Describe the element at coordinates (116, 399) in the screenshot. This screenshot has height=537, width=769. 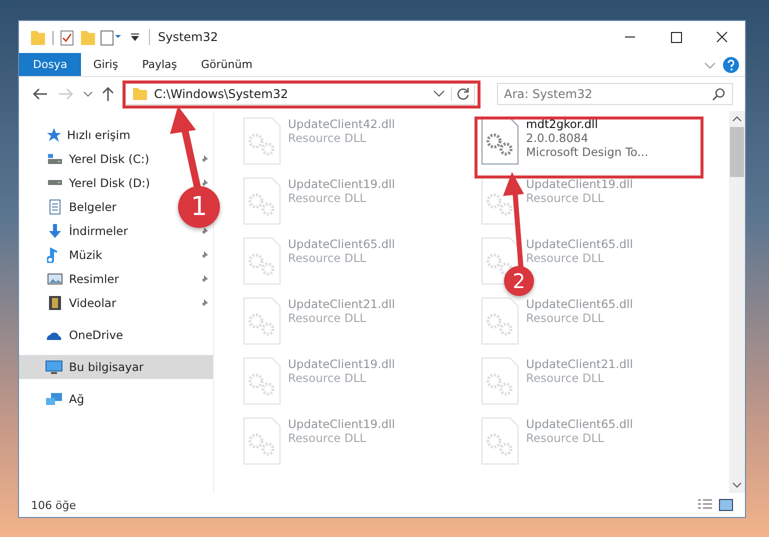
I see `sidebar-item: Ağ` at that location.